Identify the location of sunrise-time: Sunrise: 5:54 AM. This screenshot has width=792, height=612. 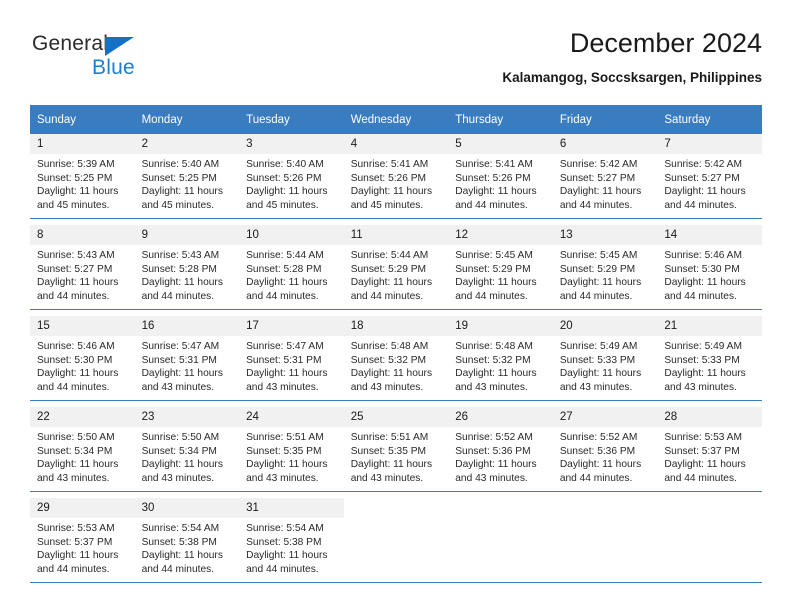
(180, 528).